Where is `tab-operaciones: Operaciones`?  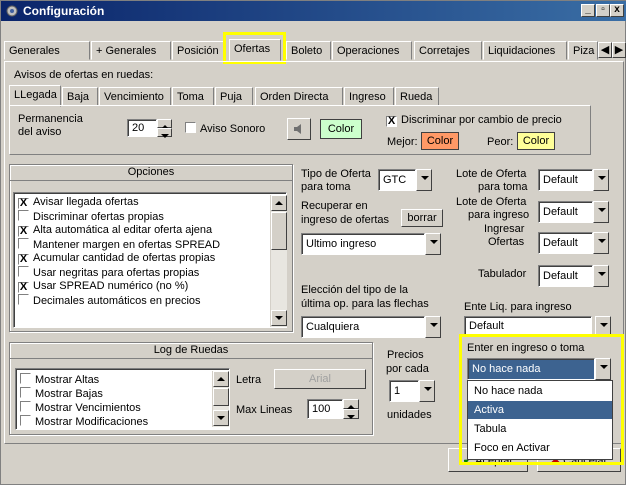 tab-operaciones: Operaciones is located at coordinates (372, 50).